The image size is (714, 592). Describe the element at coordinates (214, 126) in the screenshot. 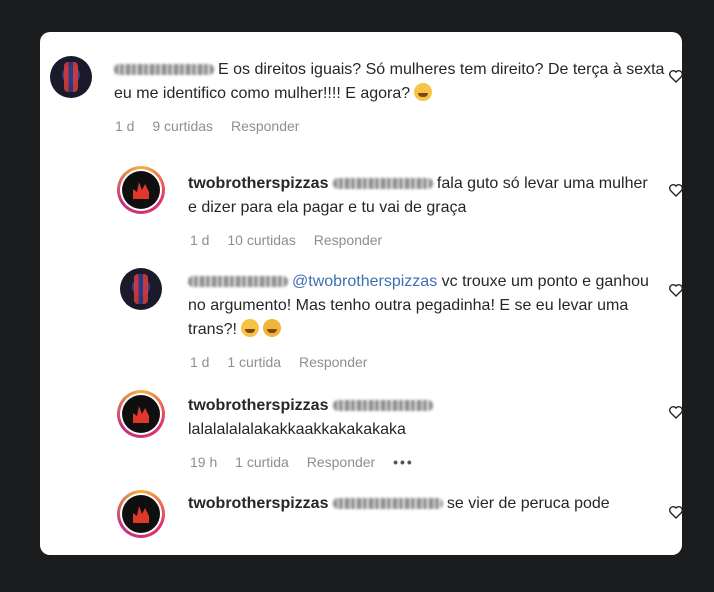

I see `comment-meta: 1 d 9 curtidas Responder` at that location.